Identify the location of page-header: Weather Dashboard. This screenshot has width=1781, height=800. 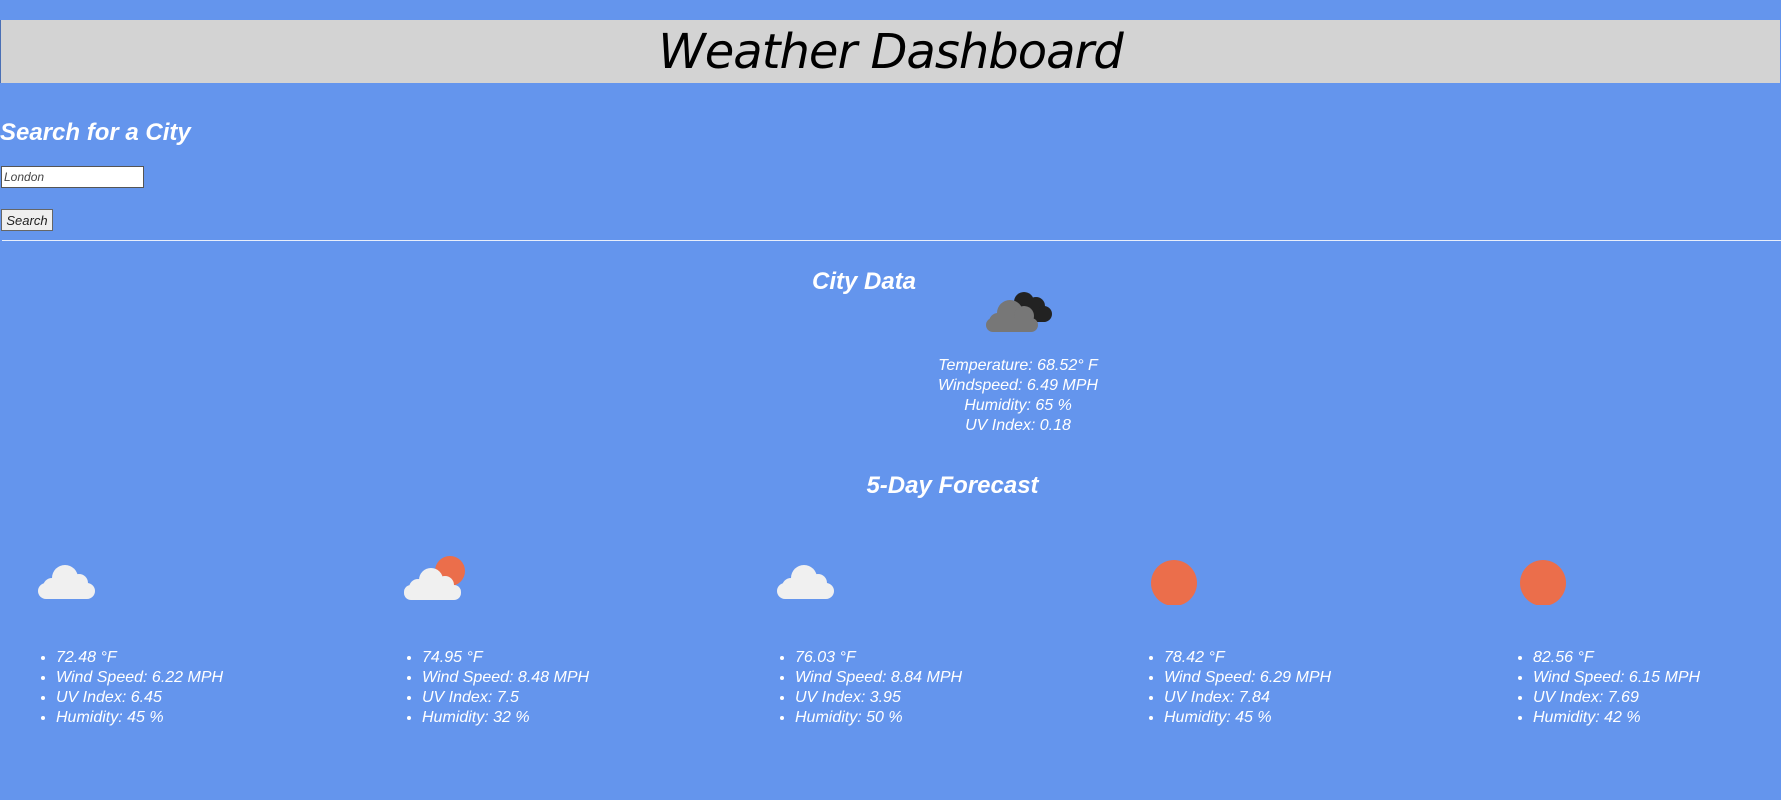
(890, 51).